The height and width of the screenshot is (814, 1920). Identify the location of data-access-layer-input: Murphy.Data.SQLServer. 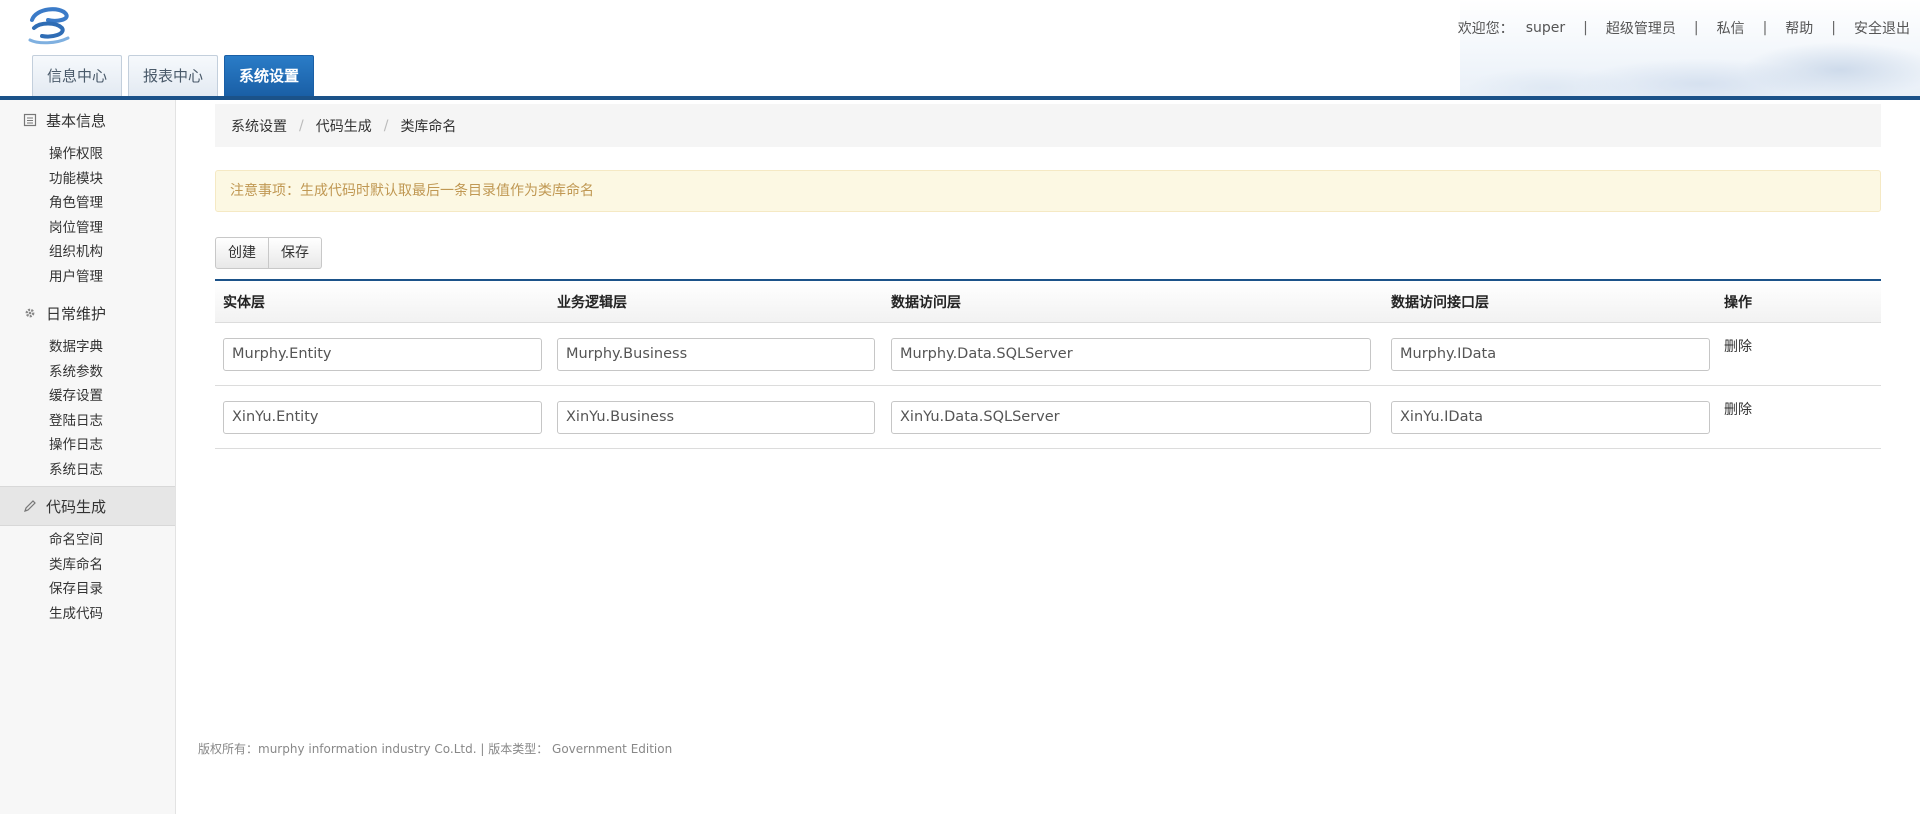
(1131, 354).